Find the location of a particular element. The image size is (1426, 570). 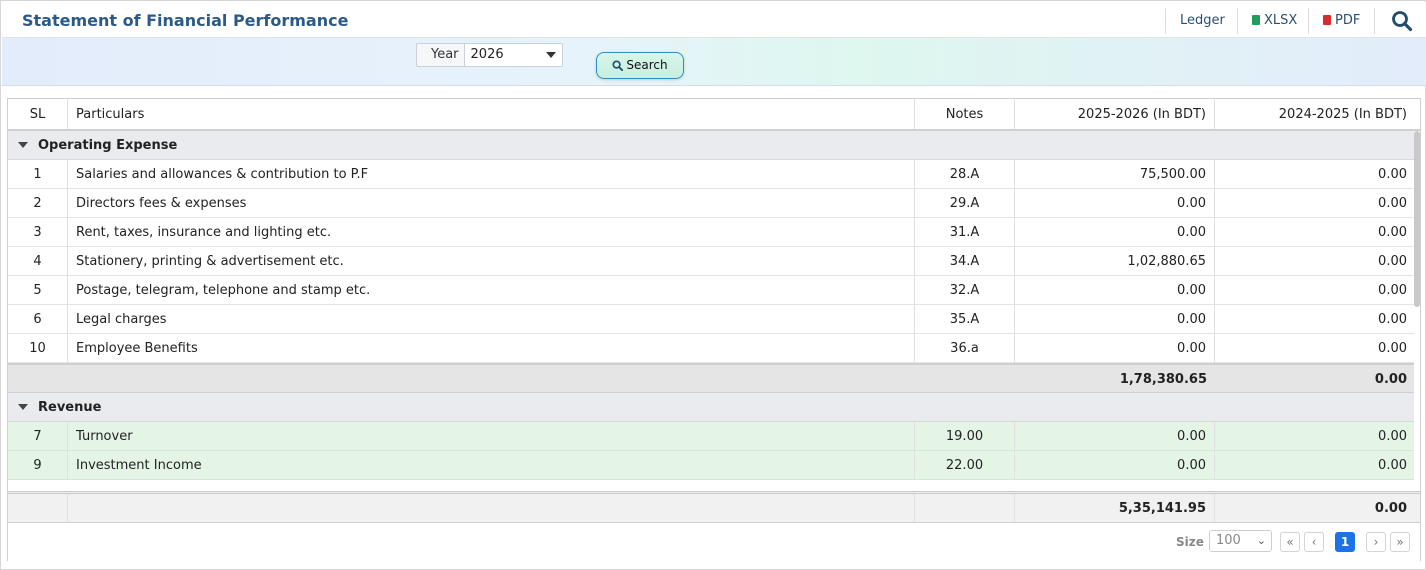

page-size-value: 100 is located at coordinates (1228, 540).